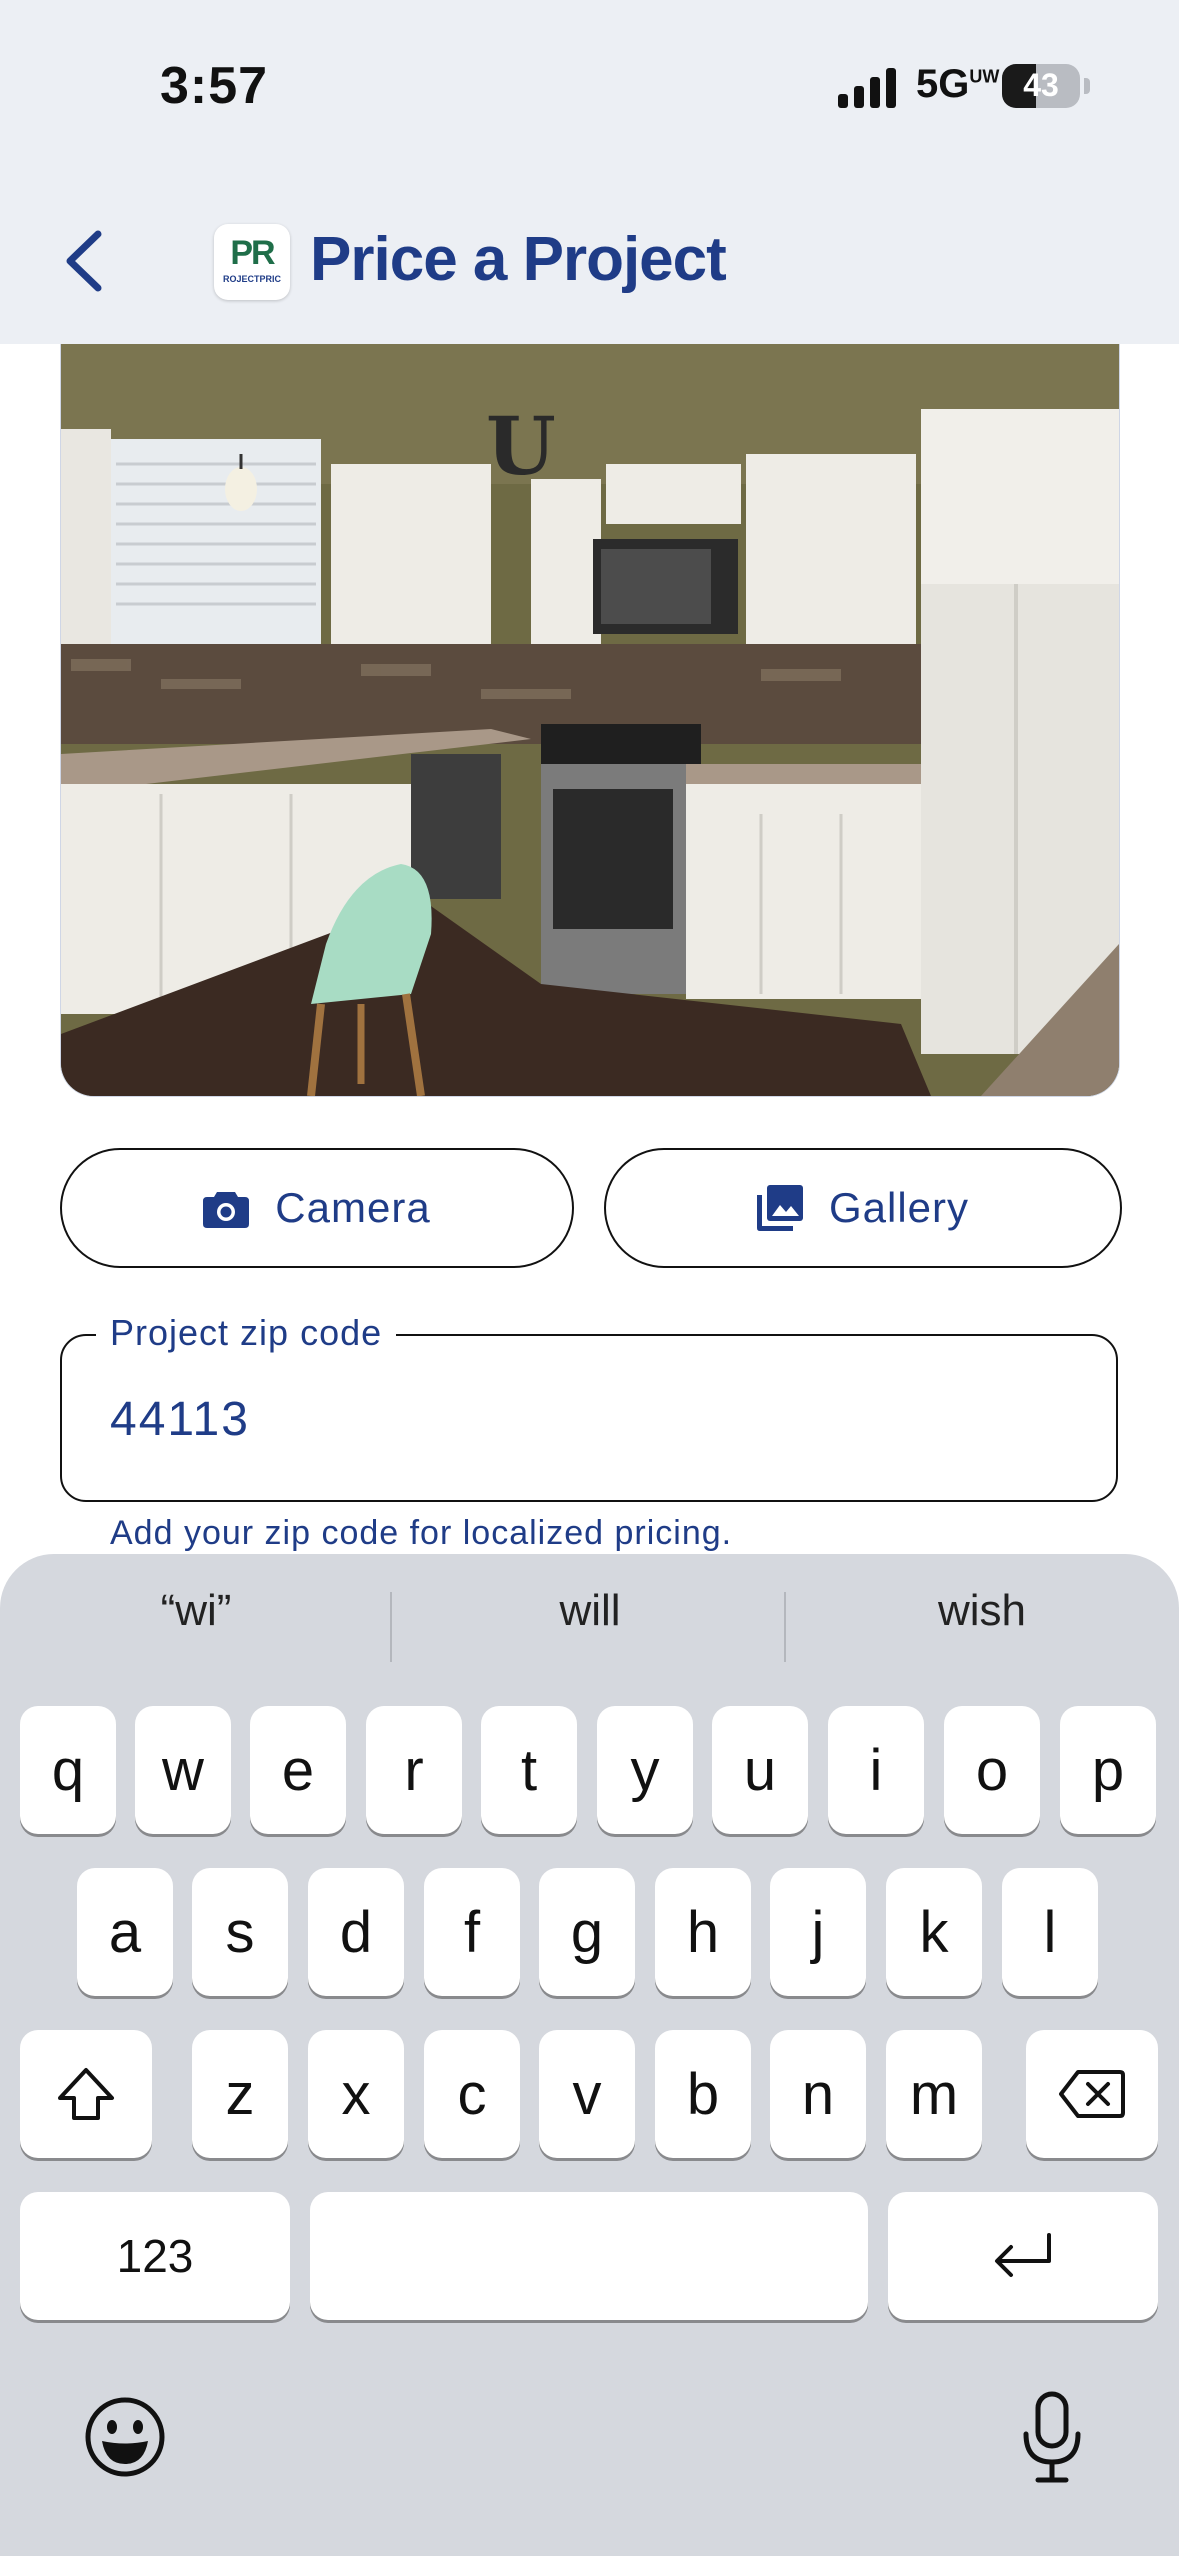 This screenshot has width=1179, height=2556. Describe the element at coordinates (414, 1770) in the screenshot. I see `key-r: r` at that location.